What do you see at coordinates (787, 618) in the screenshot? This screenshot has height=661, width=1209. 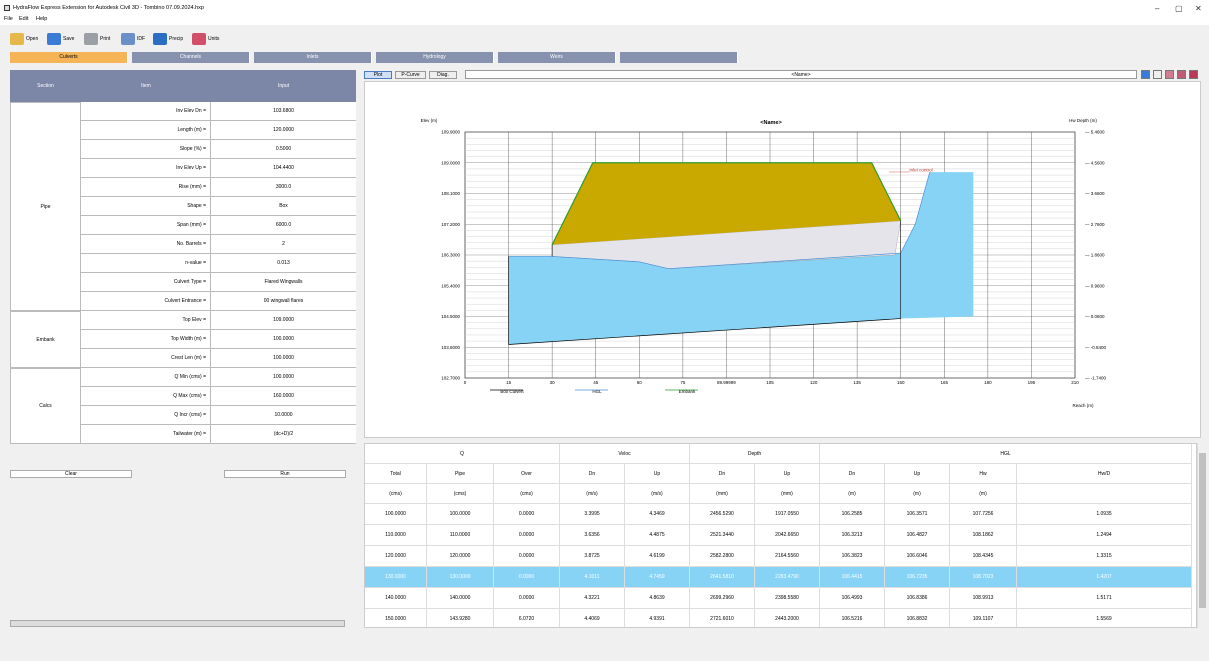 I see `table-cell: 2443.2000` at bounding box center [787, 618].